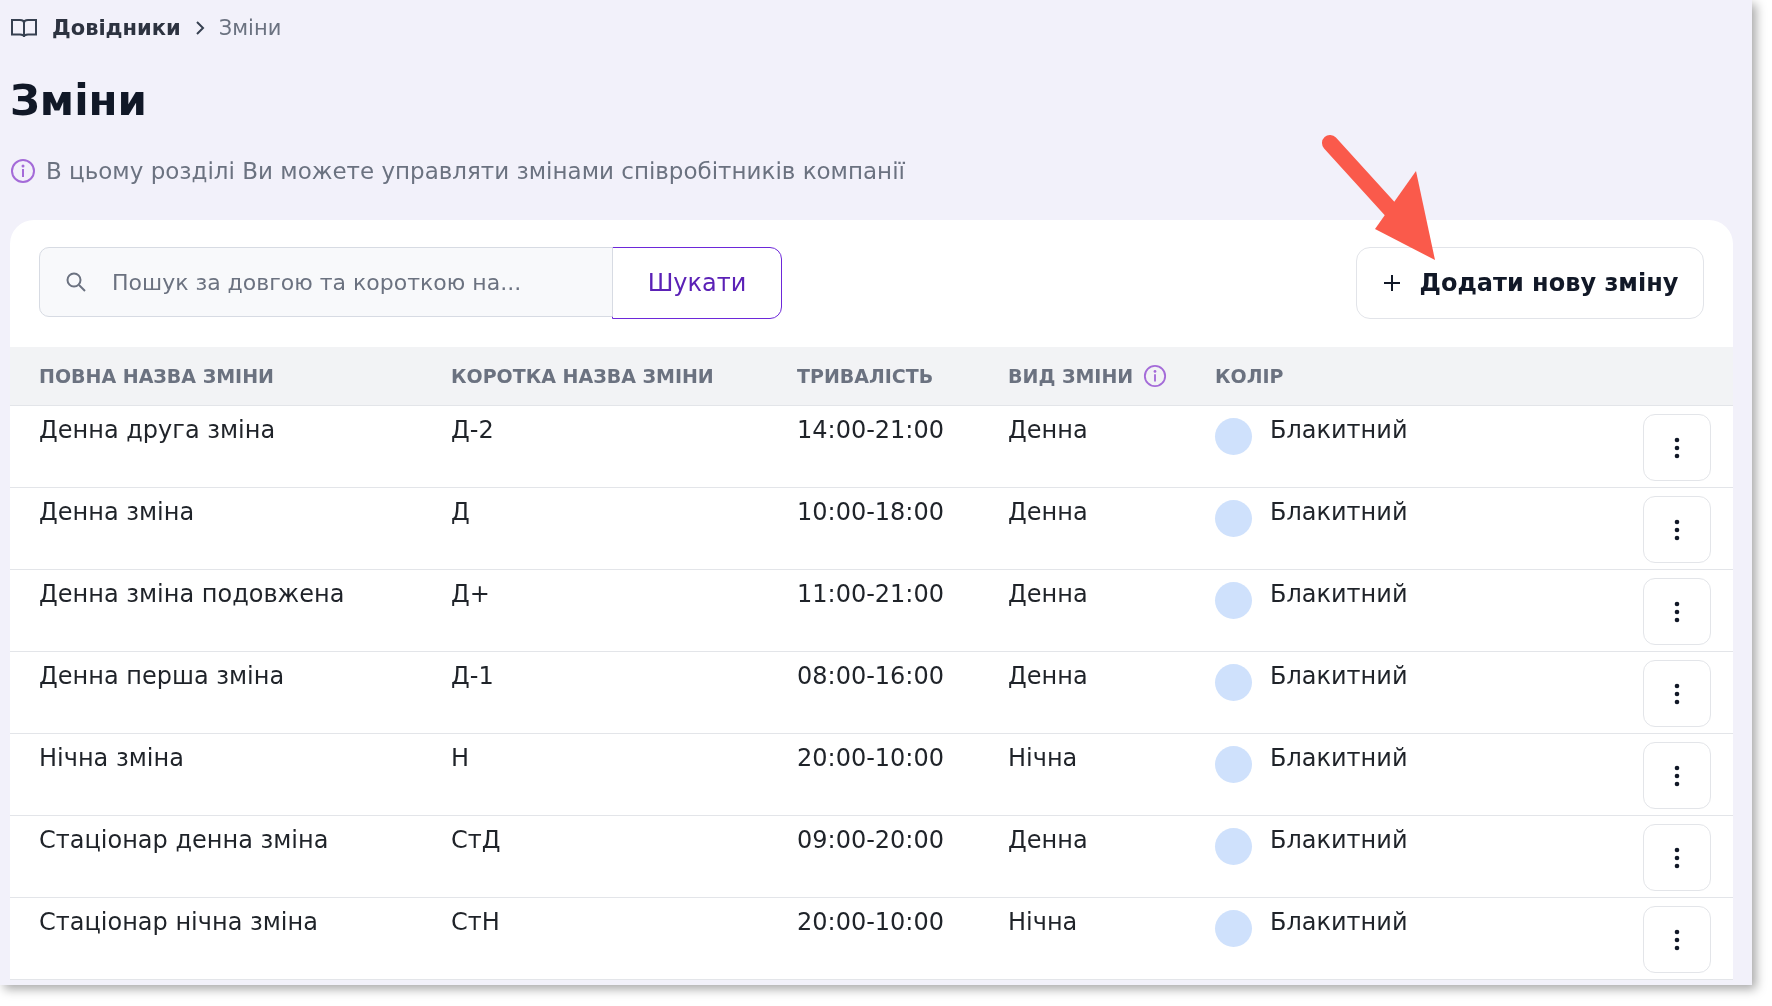 The image size is (1772, 1006). Describe the element at coordinates (112, 757) in the screenshot. I see `table-cell-text: Нічна зміна` at that location.